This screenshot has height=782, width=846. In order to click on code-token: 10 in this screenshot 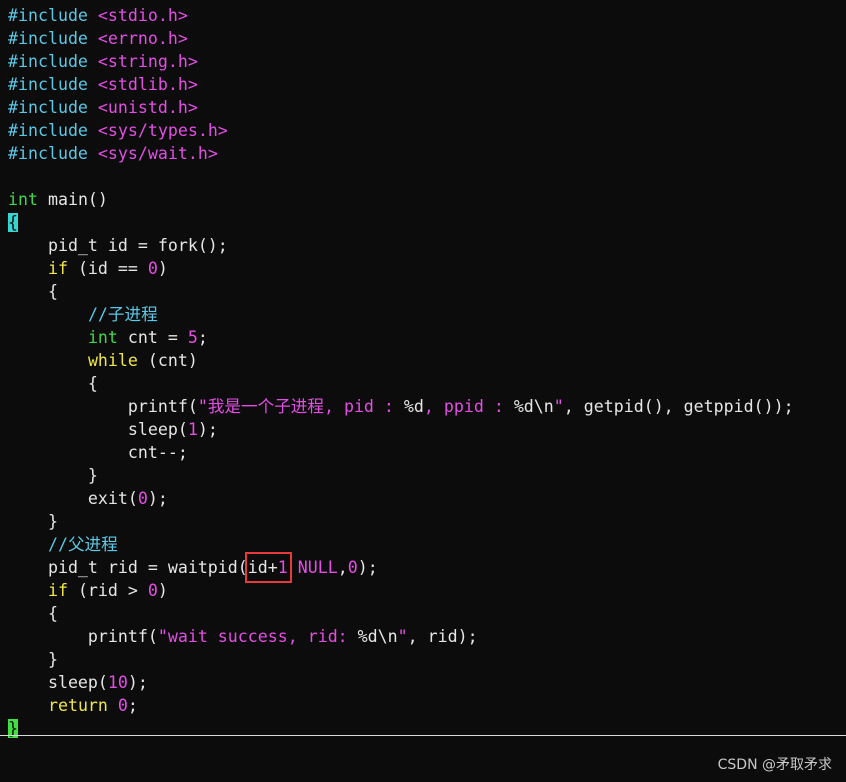, I will do `click(117, 682)`.